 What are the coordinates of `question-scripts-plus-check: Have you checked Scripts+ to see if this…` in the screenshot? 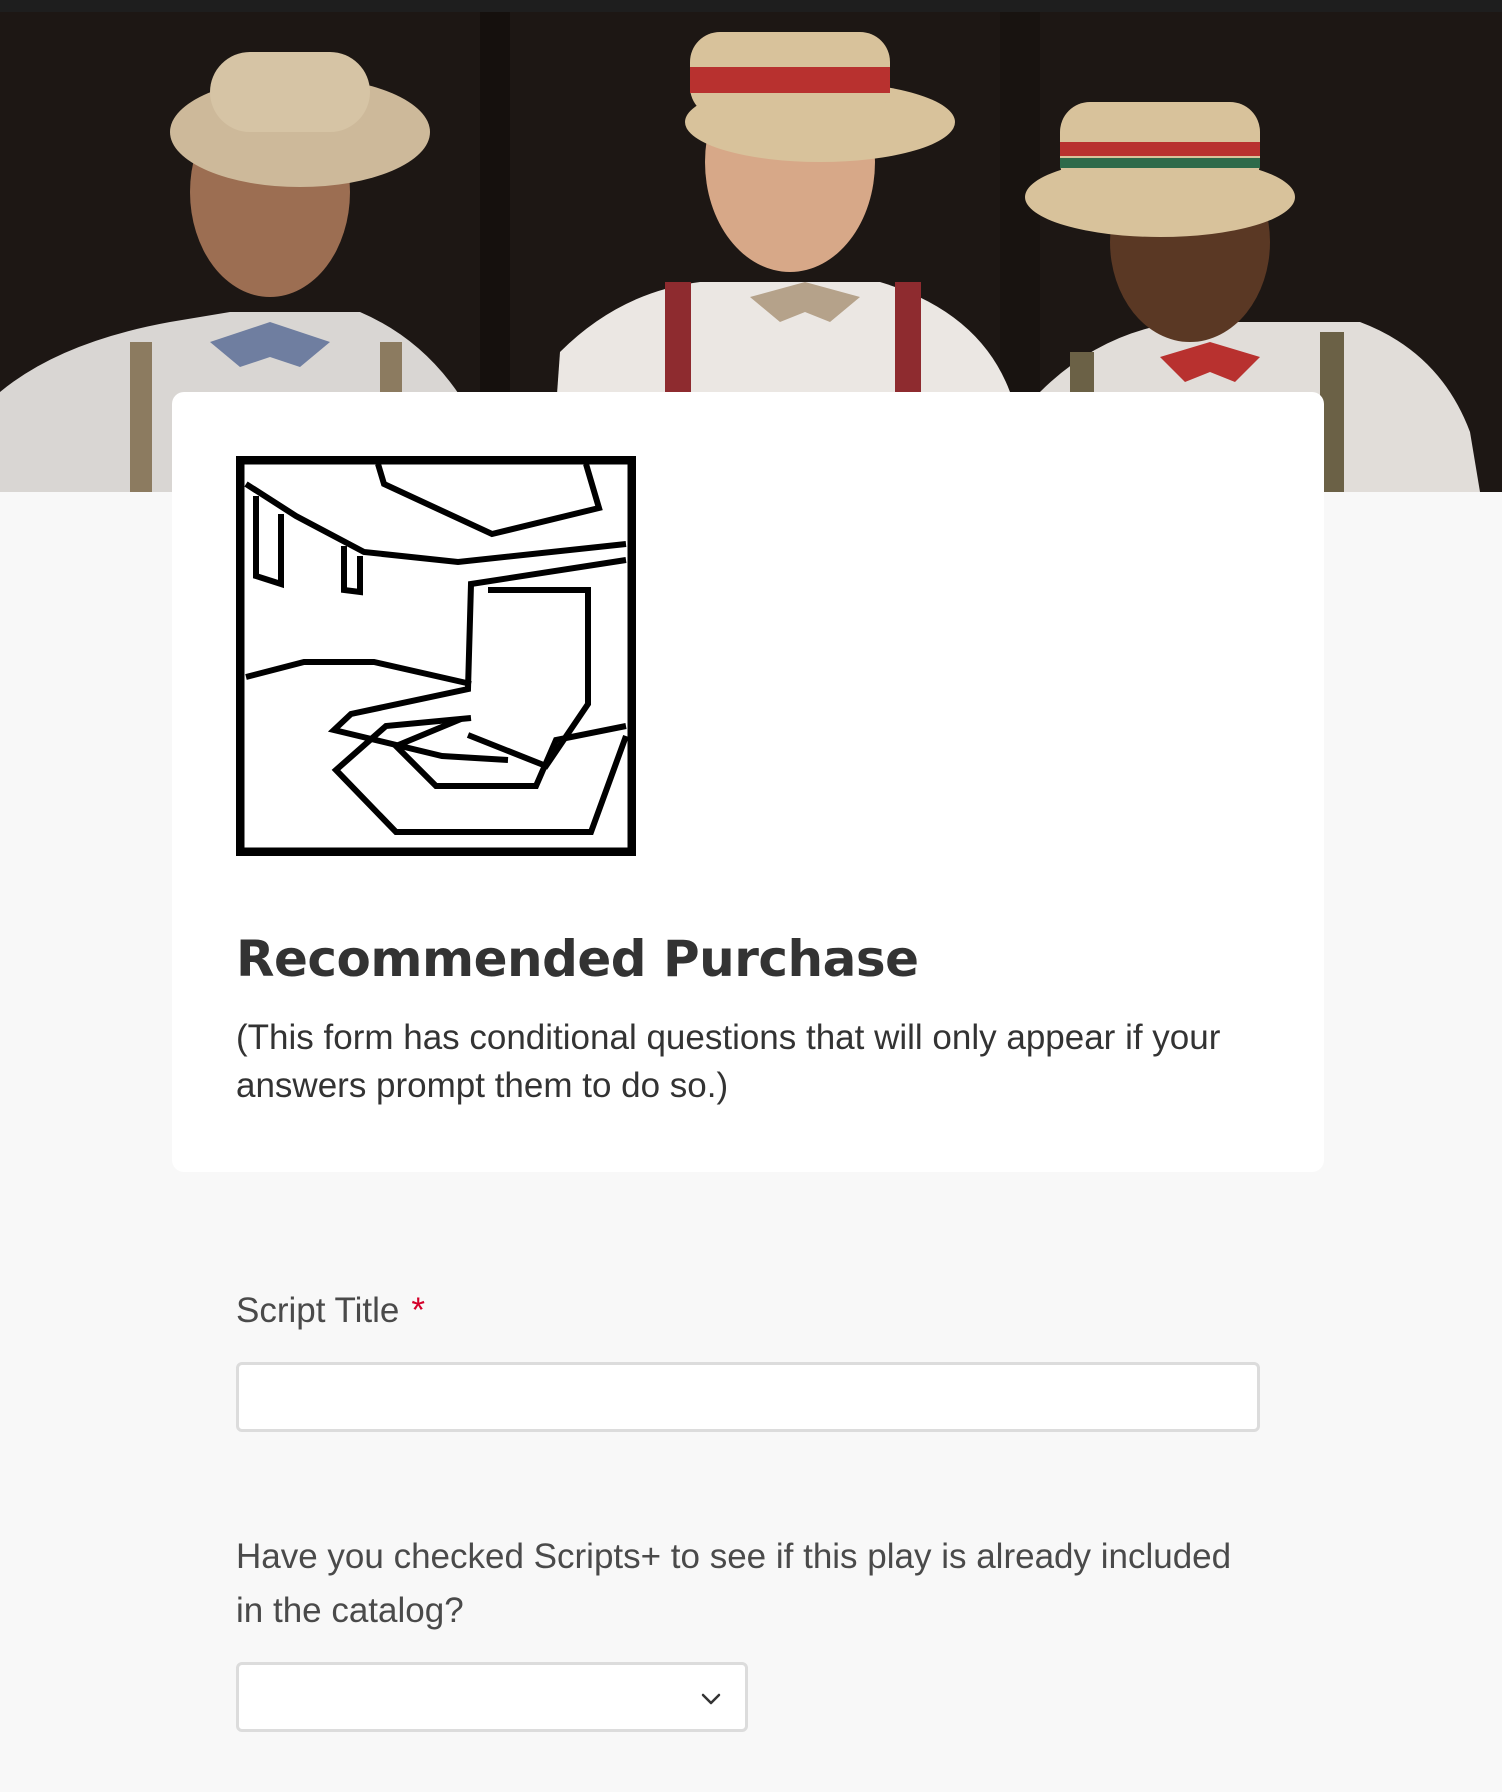 It's located at (734, 1583).